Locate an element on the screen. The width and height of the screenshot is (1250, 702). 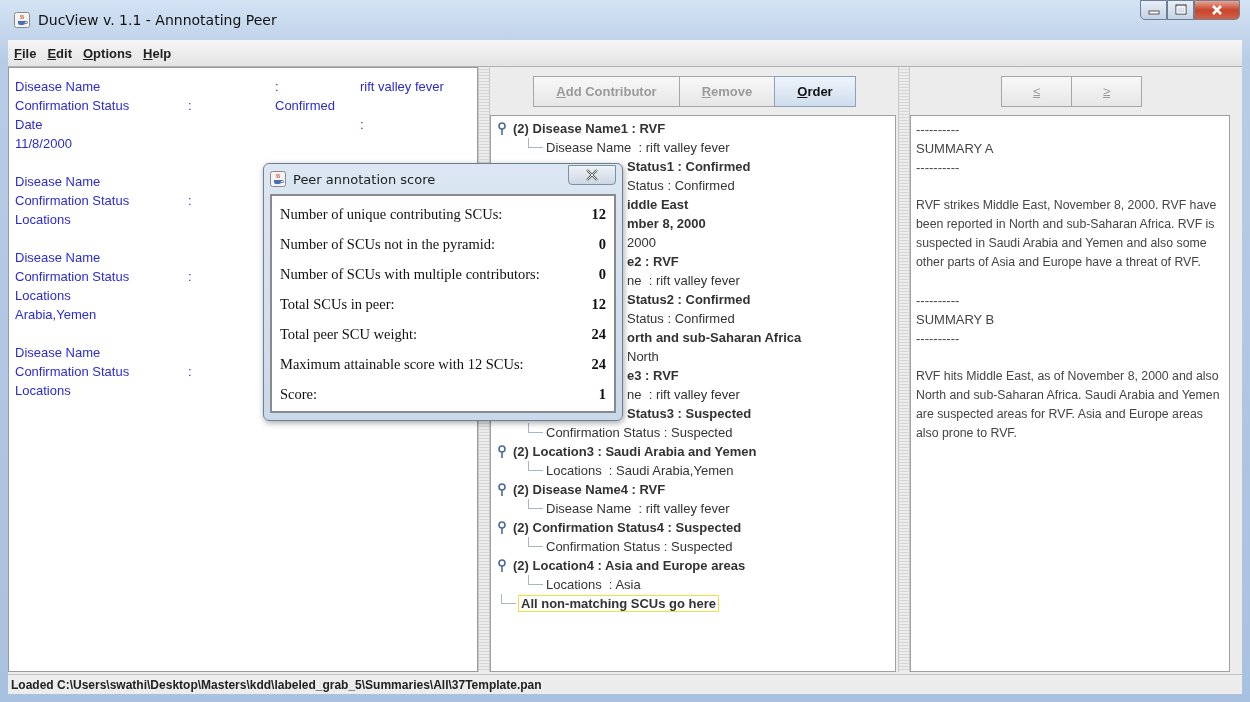
tree-node: e2 : RVF is located at coordinates (653, 261).